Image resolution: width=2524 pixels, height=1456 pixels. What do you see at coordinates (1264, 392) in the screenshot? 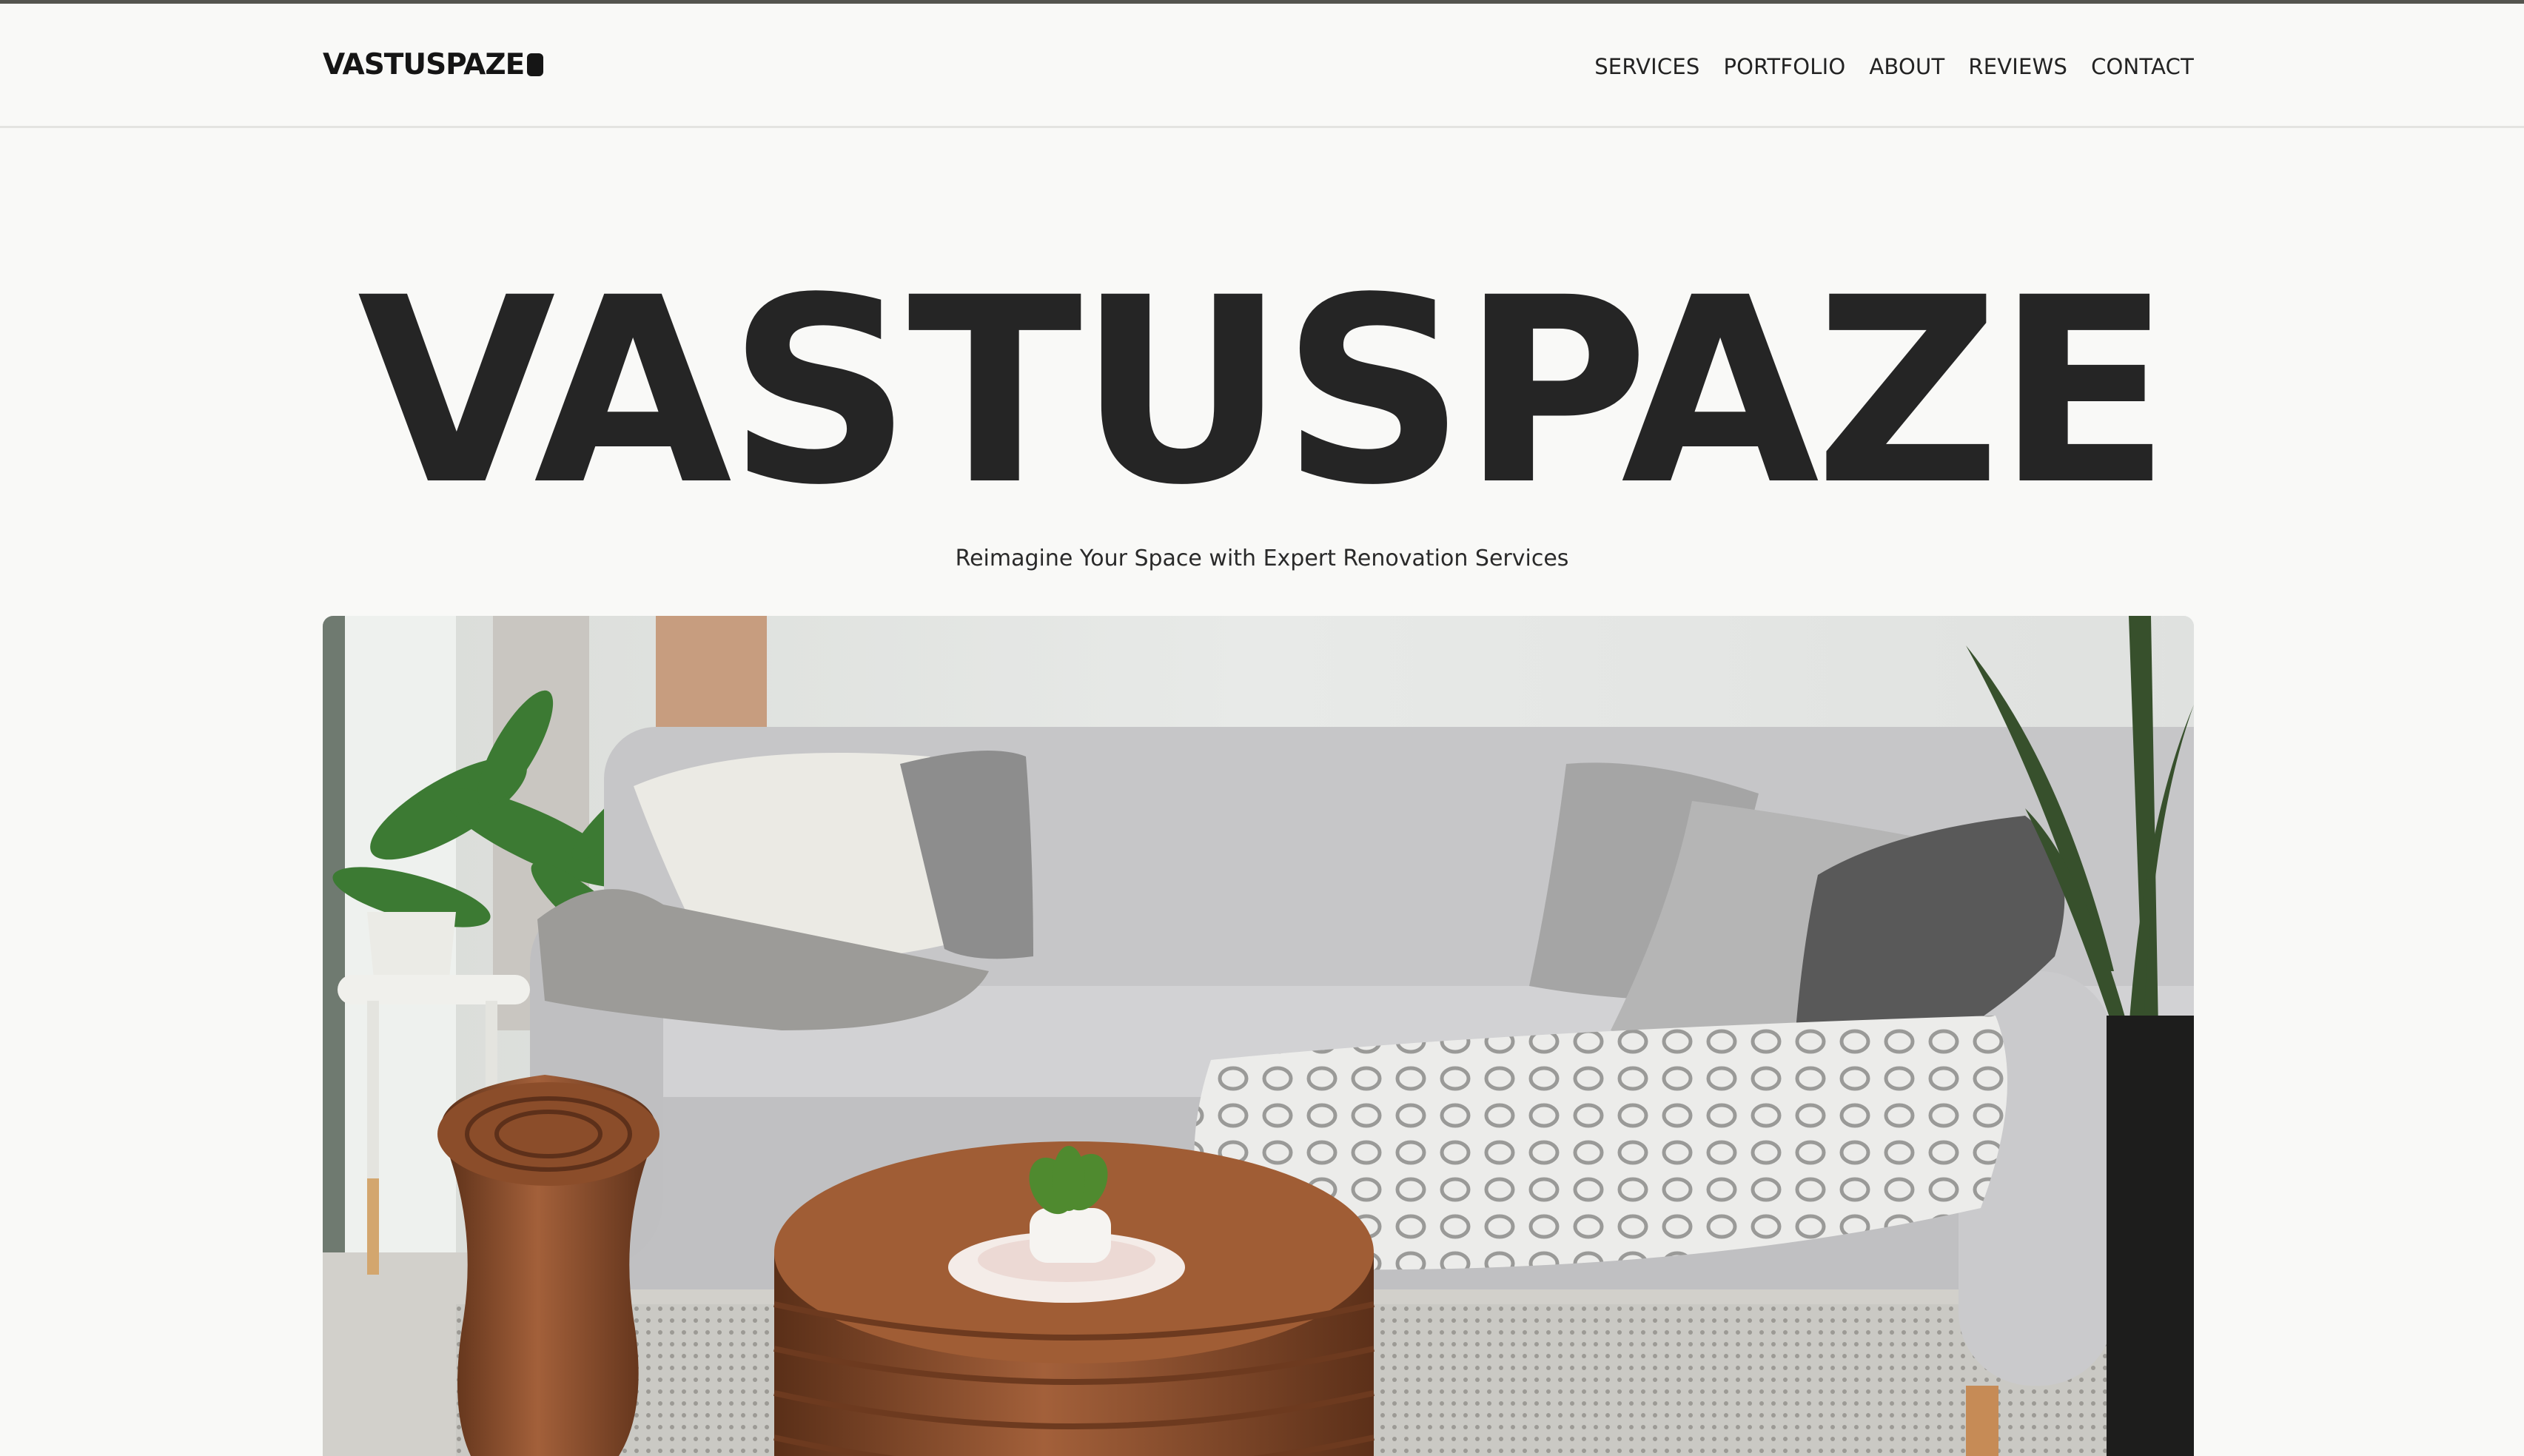
I see `hero-title: VASTUSPAZE` at bounding box center [1264, 392].